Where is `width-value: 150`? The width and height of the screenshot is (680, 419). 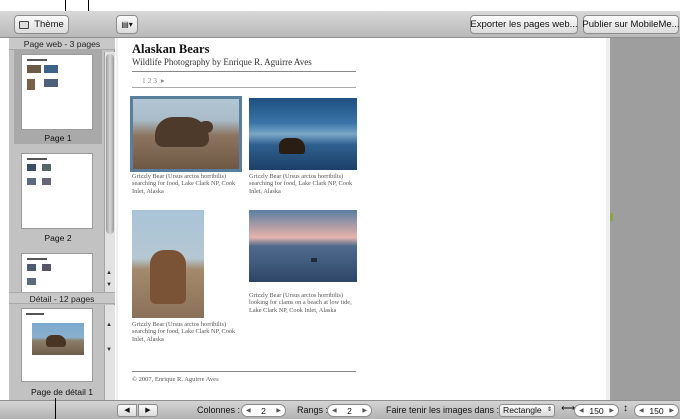
width-value: 150 is located at coordinates (596, 411).